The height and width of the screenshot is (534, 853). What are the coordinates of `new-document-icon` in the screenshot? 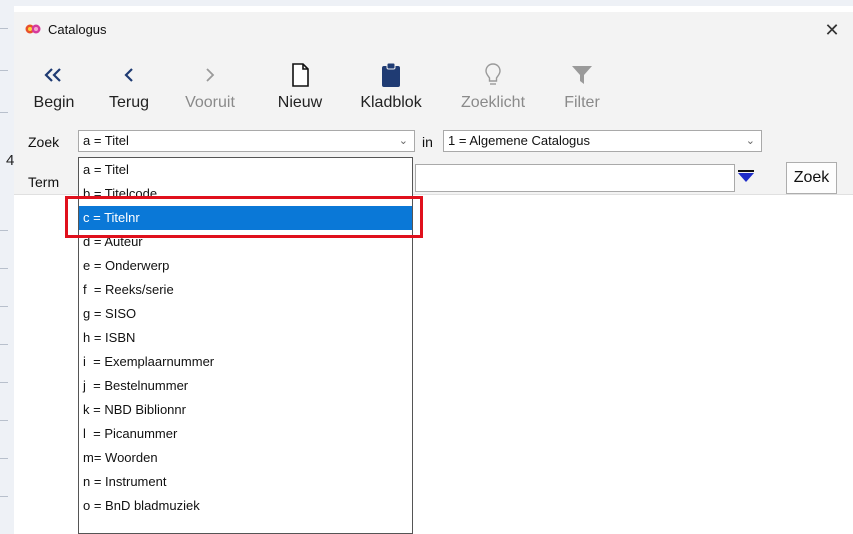 It's located at (300, 75).